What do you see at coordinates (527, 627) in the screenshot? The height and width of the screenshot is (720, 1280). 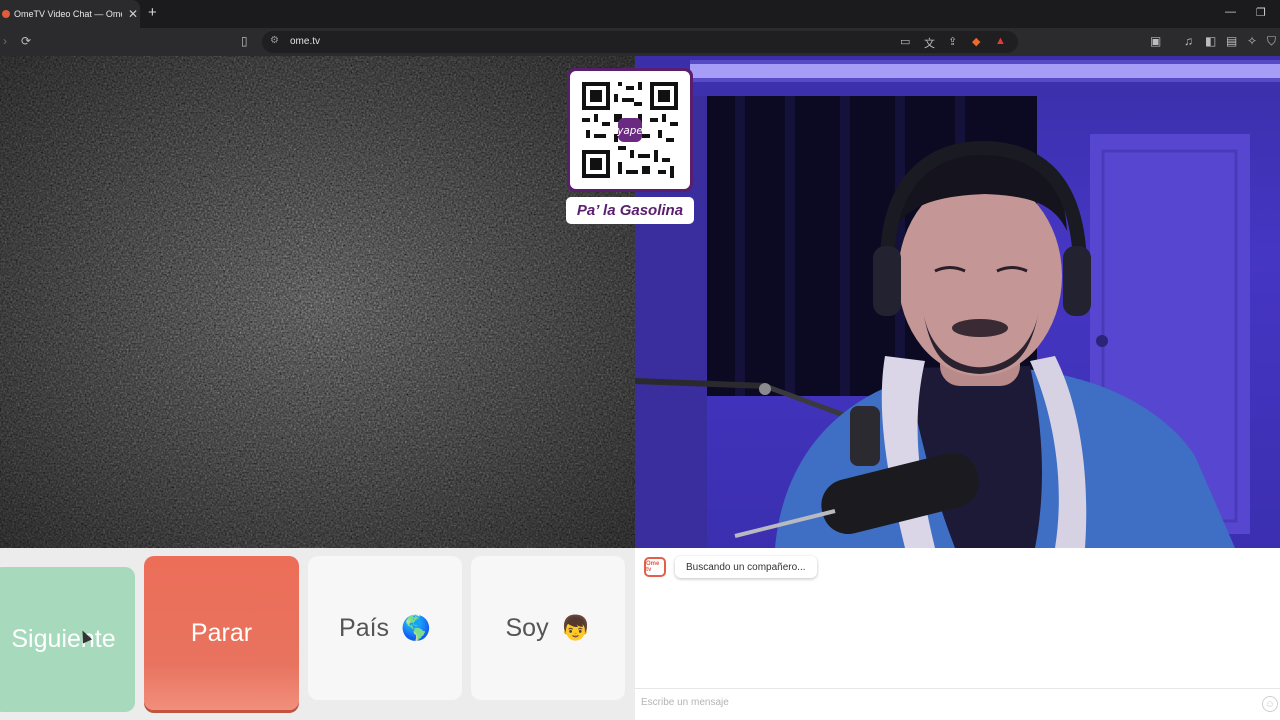 I see `gender-button-label: Soy` at bounding box center [527, 627].